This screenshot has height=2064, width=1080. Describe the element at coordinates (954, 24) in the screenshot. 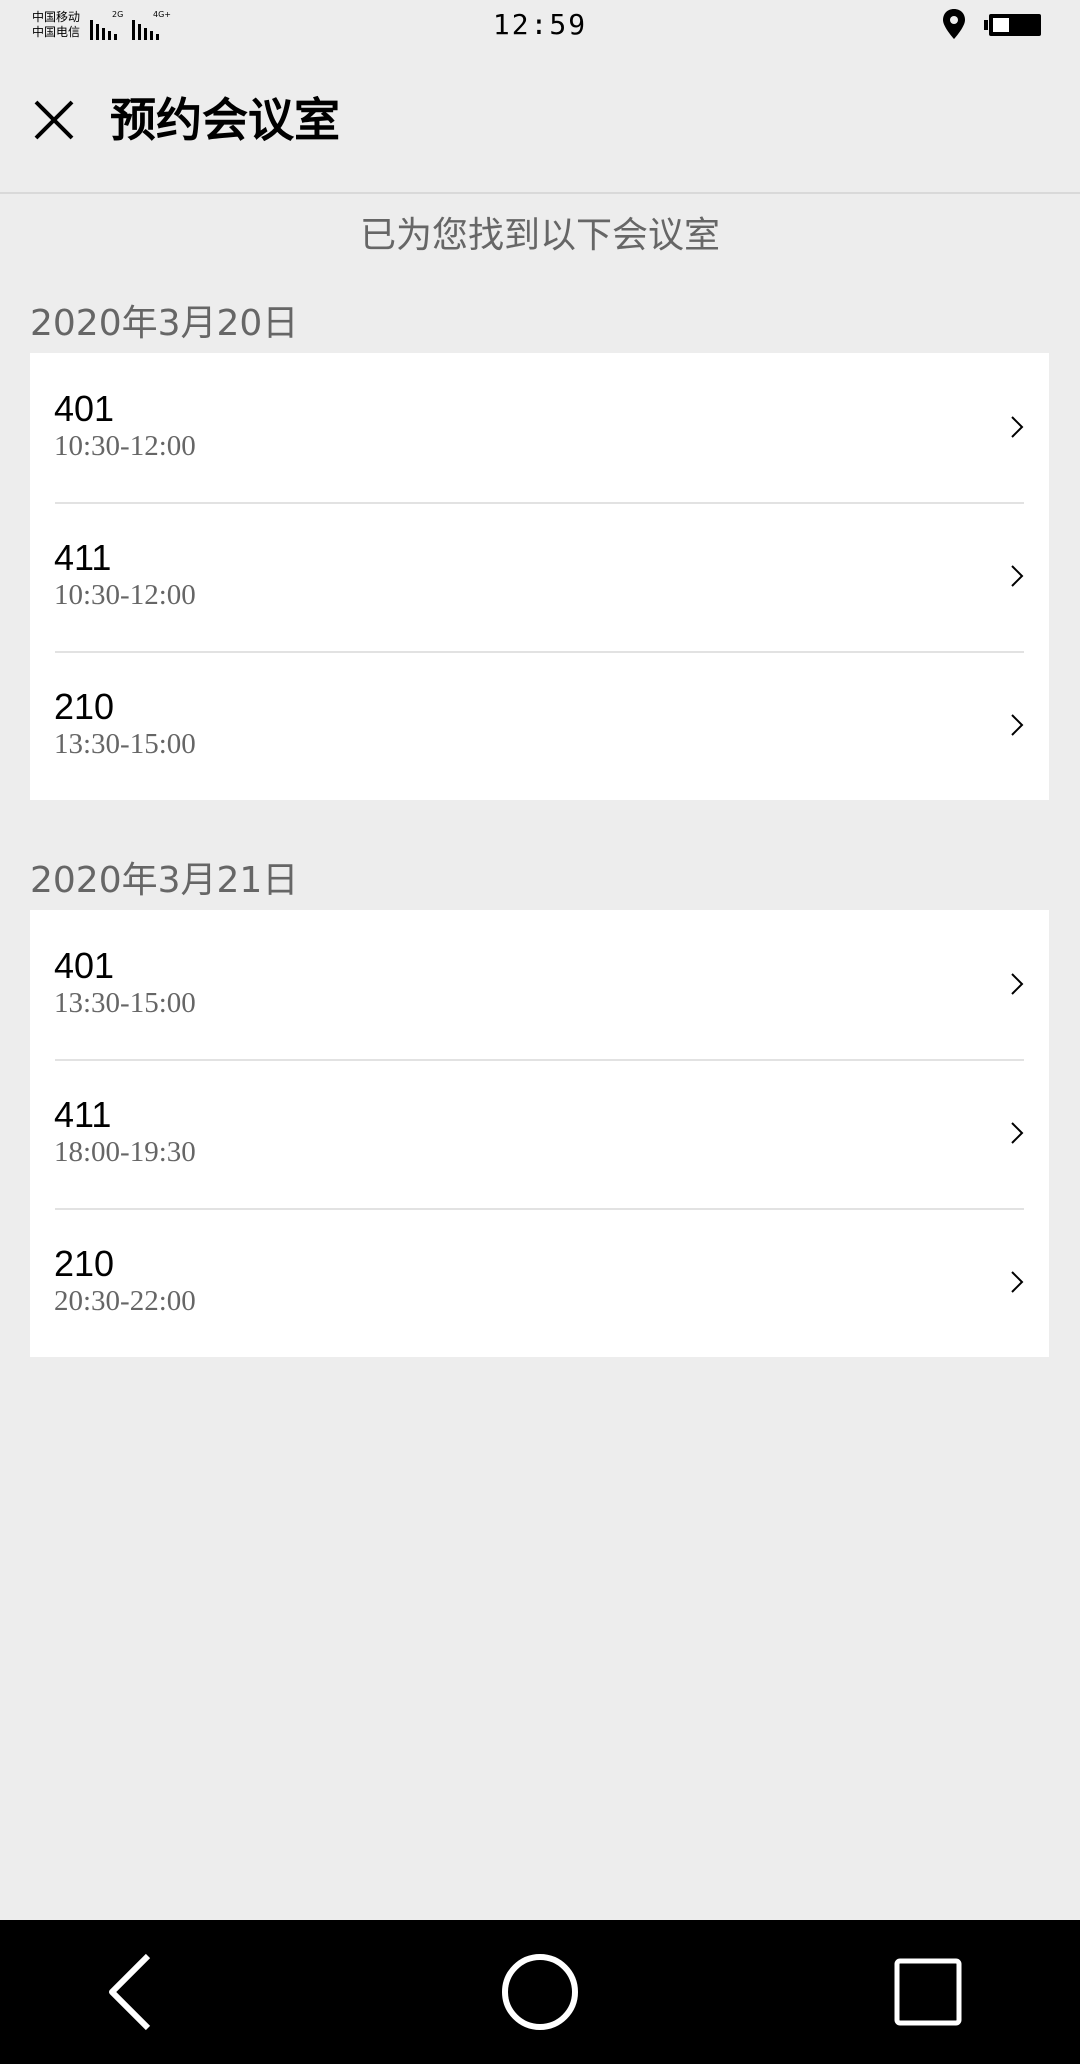

I see `location-icon` at that location.